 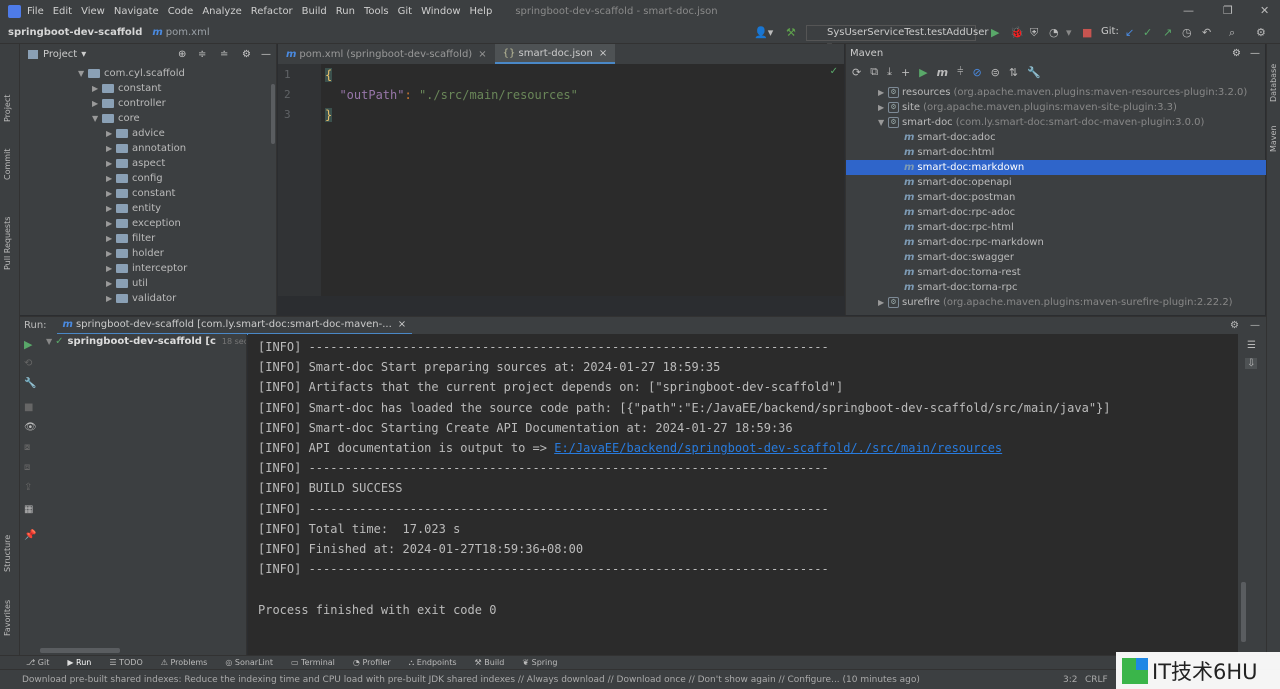 What do you see at coordinates (28, 509) in the screenshot?
I see `layout-icon: ▦` at bounding box center [28, 509].